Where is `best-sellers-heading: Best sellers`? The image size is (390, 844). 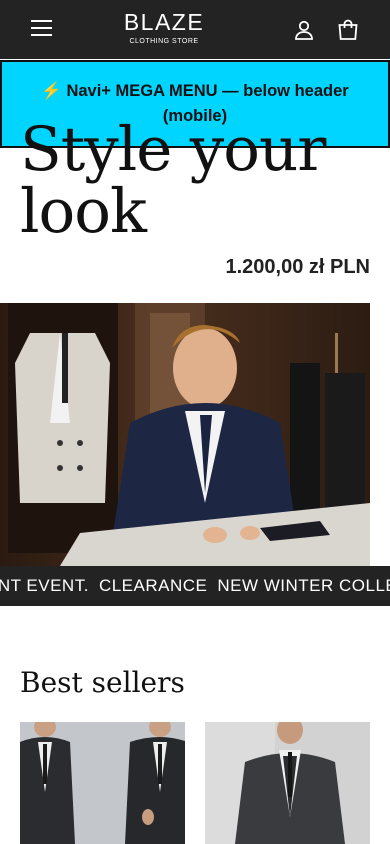 best-sellers-heading: Best sellers is located at coordinates (102, 682).